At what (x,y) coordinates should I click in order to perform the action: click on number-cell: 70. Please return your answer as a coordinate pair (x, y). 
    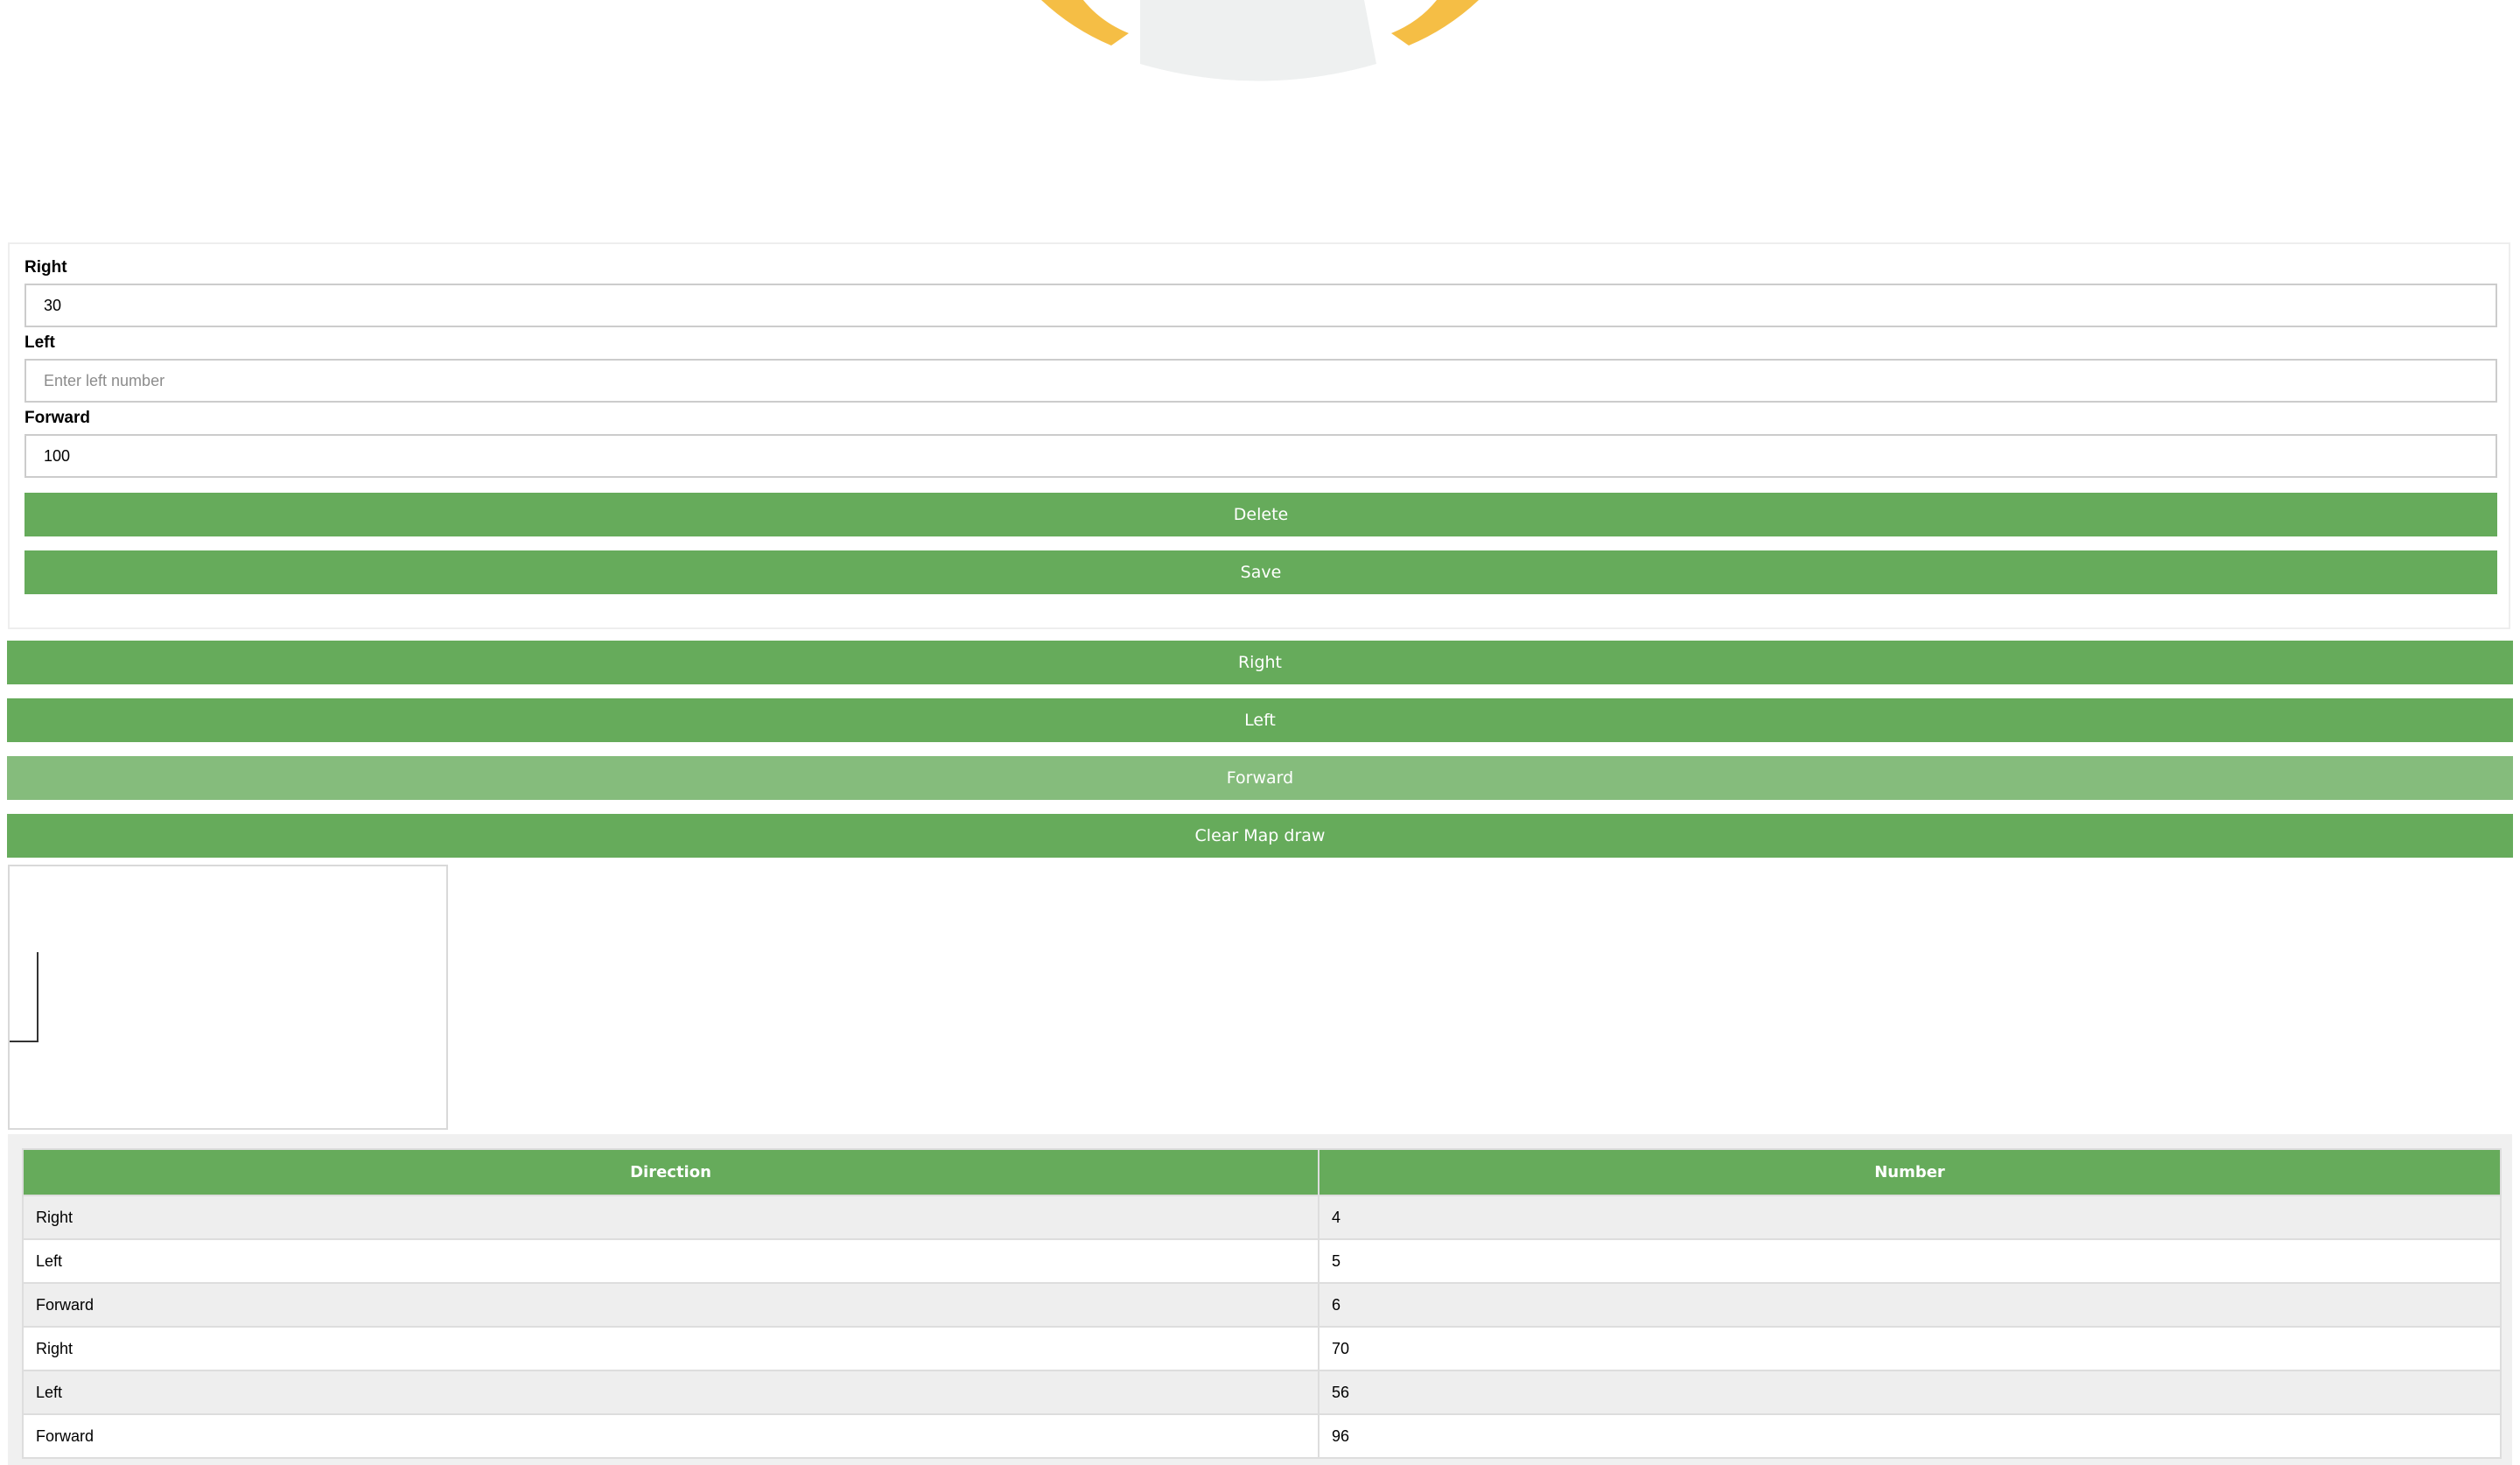
    Looking at the image, I should click on (1910, 1348).